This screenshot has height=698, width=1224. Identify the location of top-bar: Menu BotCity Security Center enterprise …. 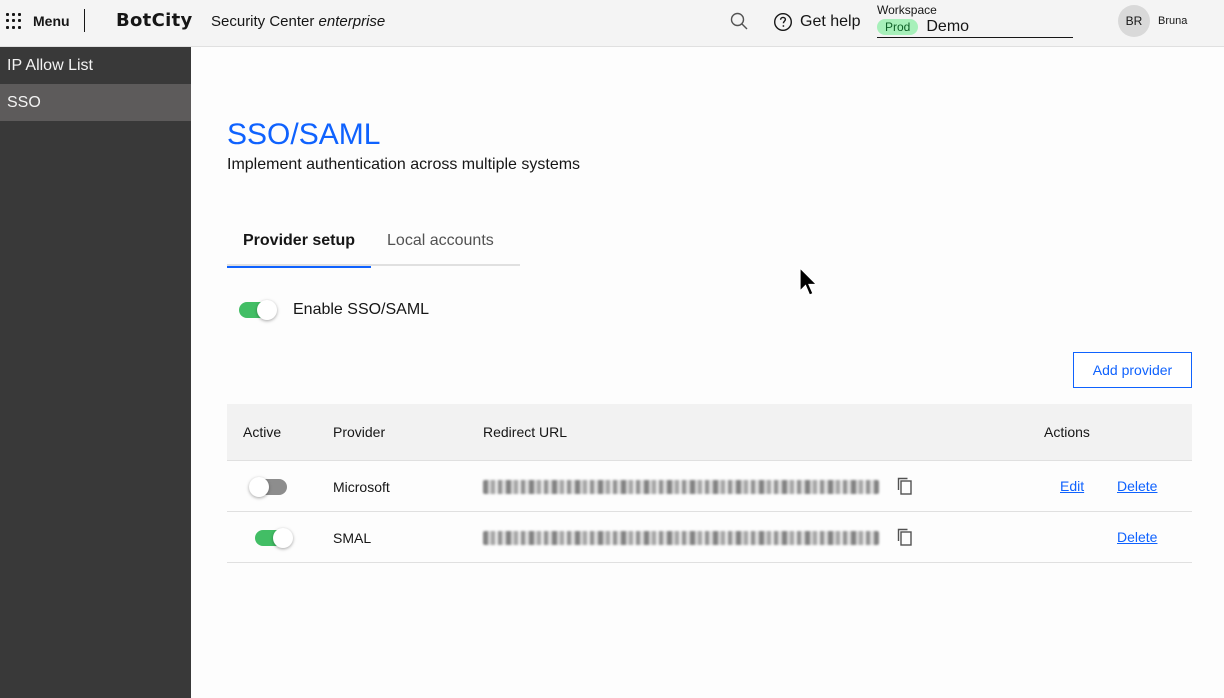
(612, 23).